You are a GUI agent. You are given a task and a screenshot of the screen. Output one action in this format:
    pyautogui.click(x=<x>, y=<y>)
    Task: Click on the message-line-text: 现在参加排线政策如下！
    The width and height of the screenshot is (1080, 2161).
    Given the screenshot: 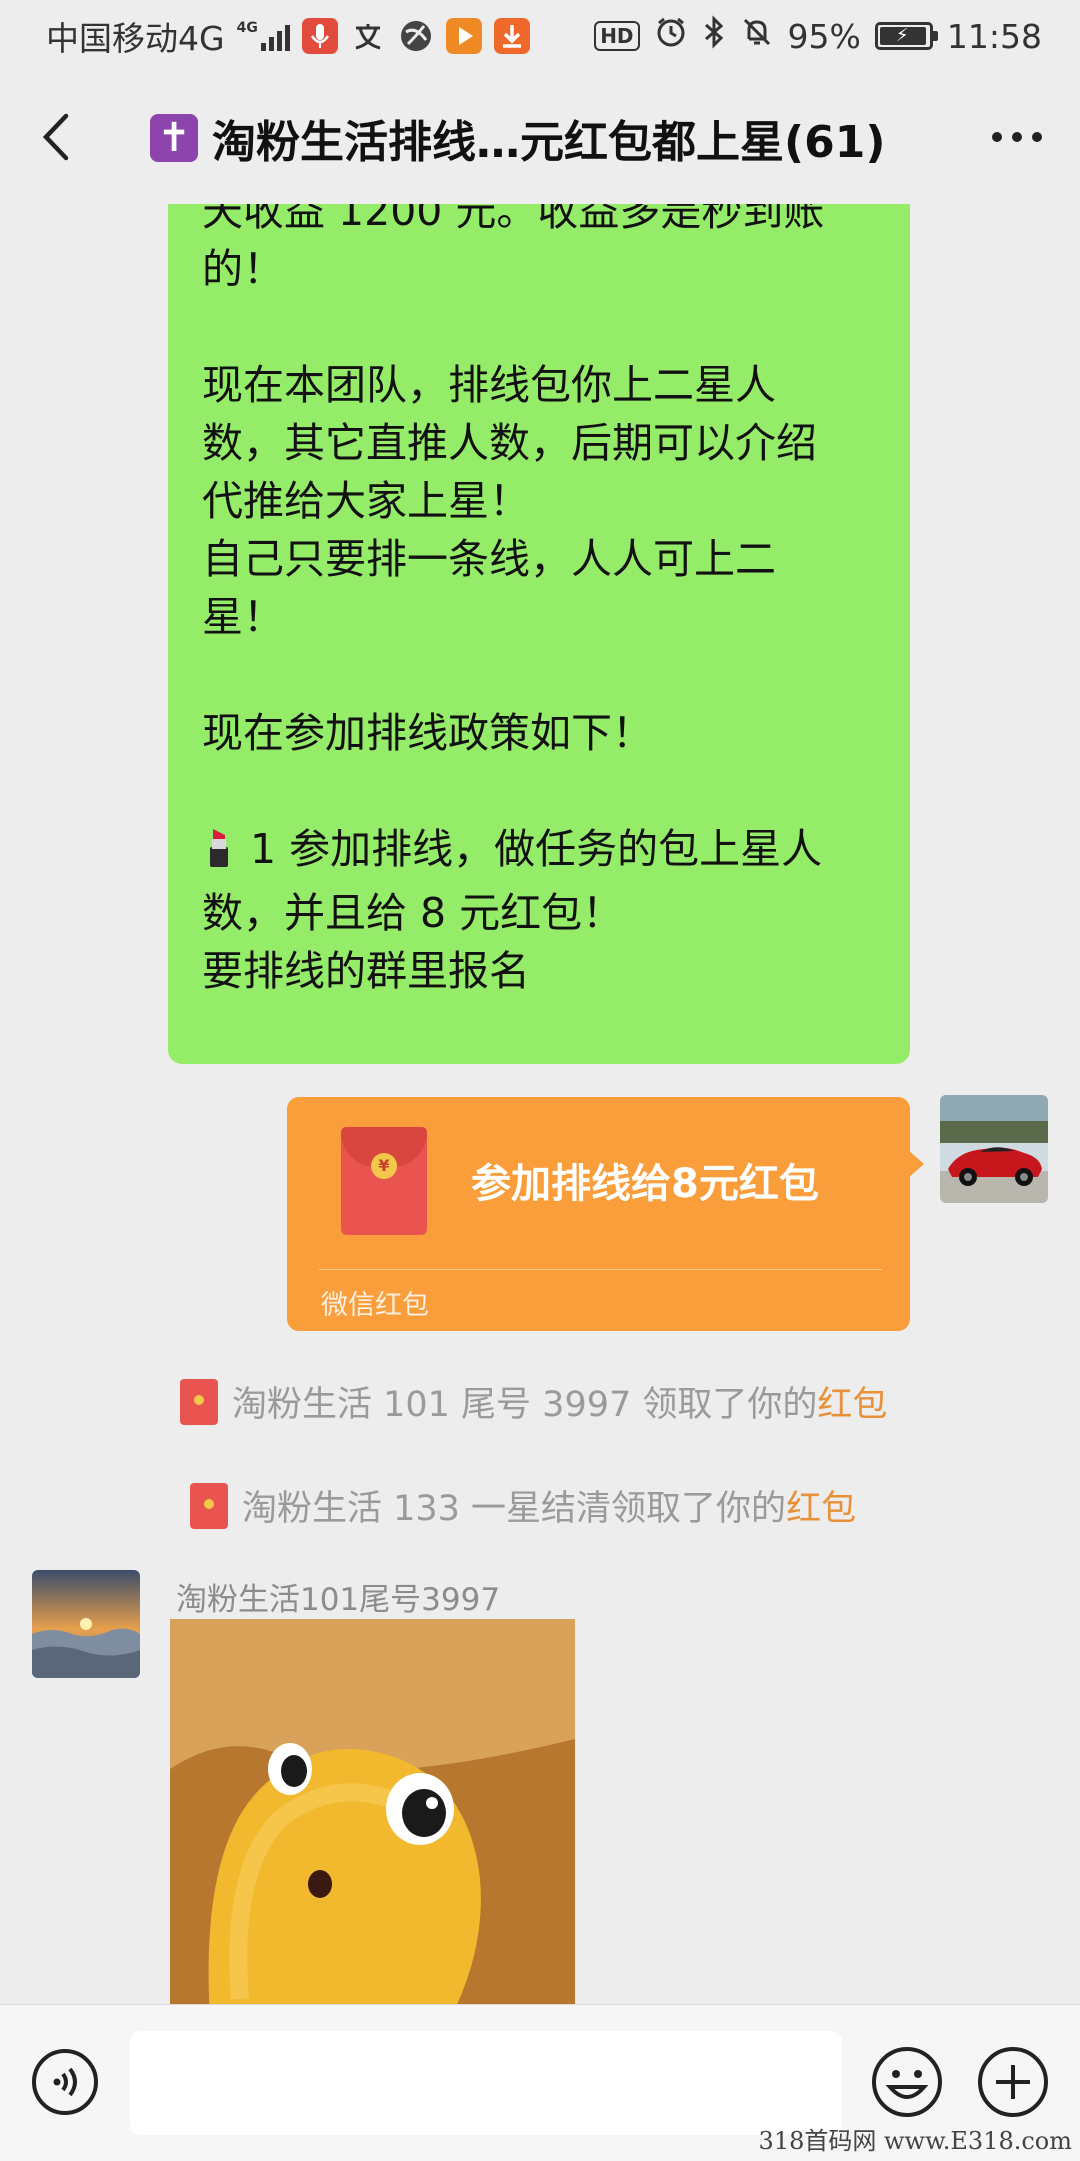 What is the action you would take?
    pyautogui.click(x=427, y=733)
    